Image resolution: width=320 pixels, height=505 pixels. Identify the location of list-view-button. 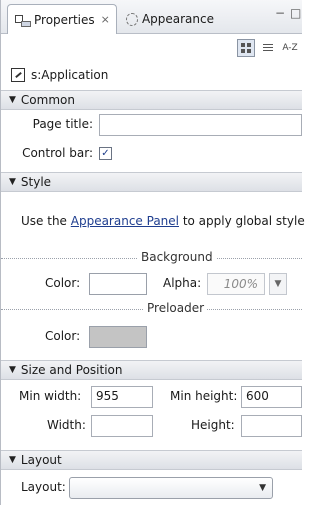
(268, 48).